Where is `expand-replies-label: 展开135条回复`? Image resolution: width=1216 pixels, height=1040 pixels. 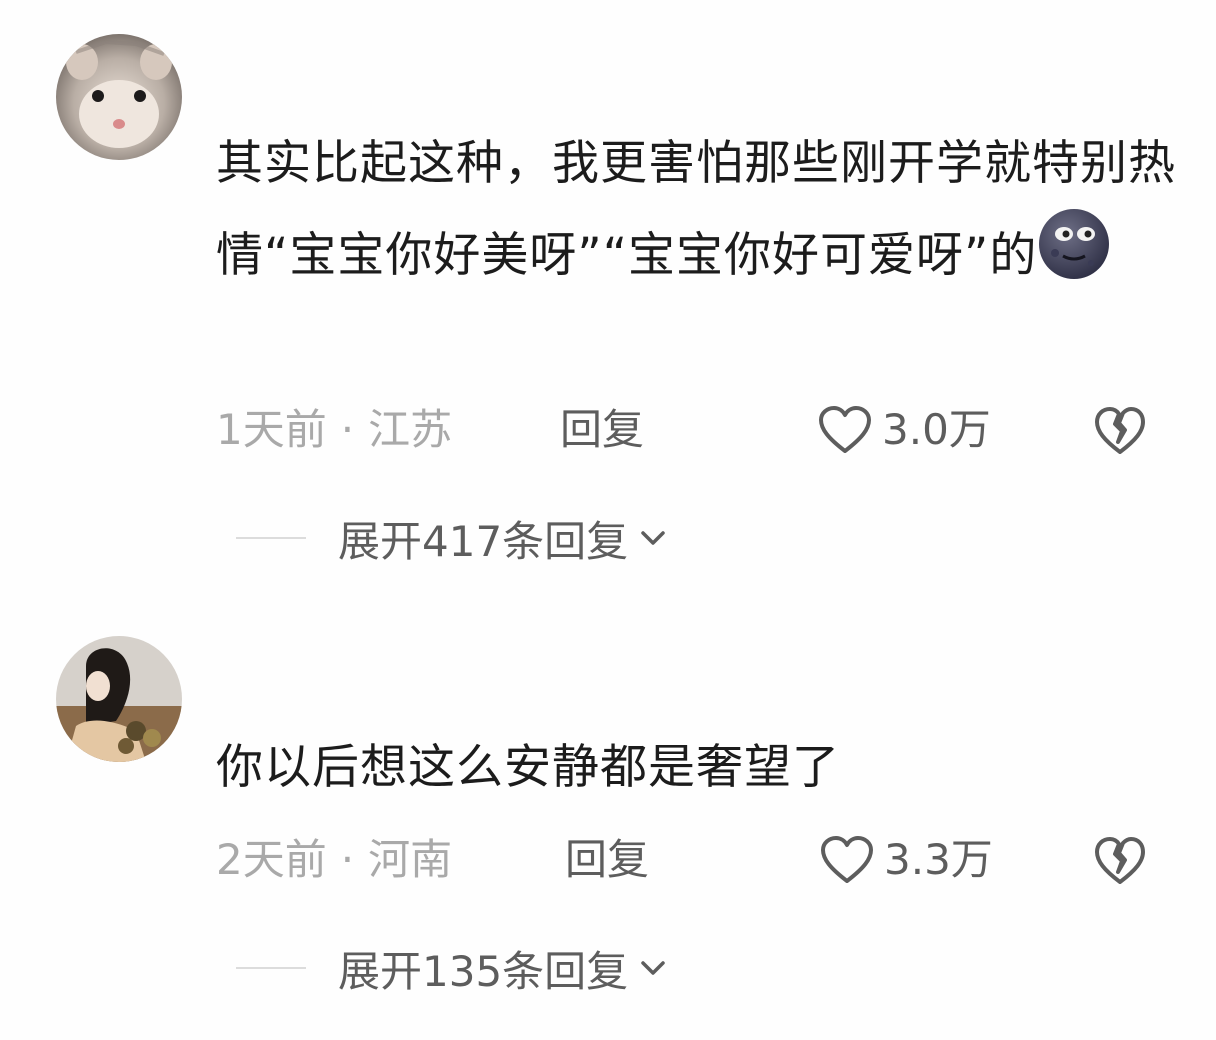
expand-replies-label: 展开135条回复 is located at coordinates (483, 971).